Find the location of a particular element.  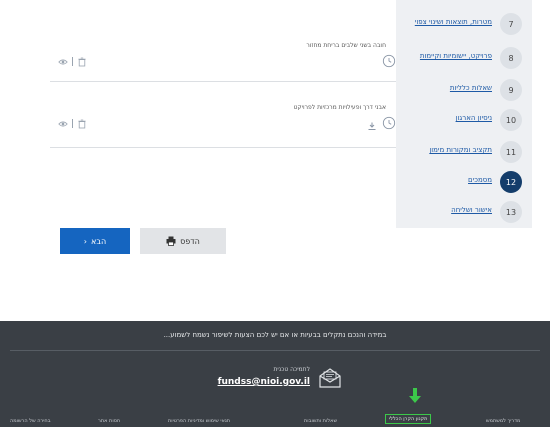

arrow-down-icon is located at coordinates (415, 395).